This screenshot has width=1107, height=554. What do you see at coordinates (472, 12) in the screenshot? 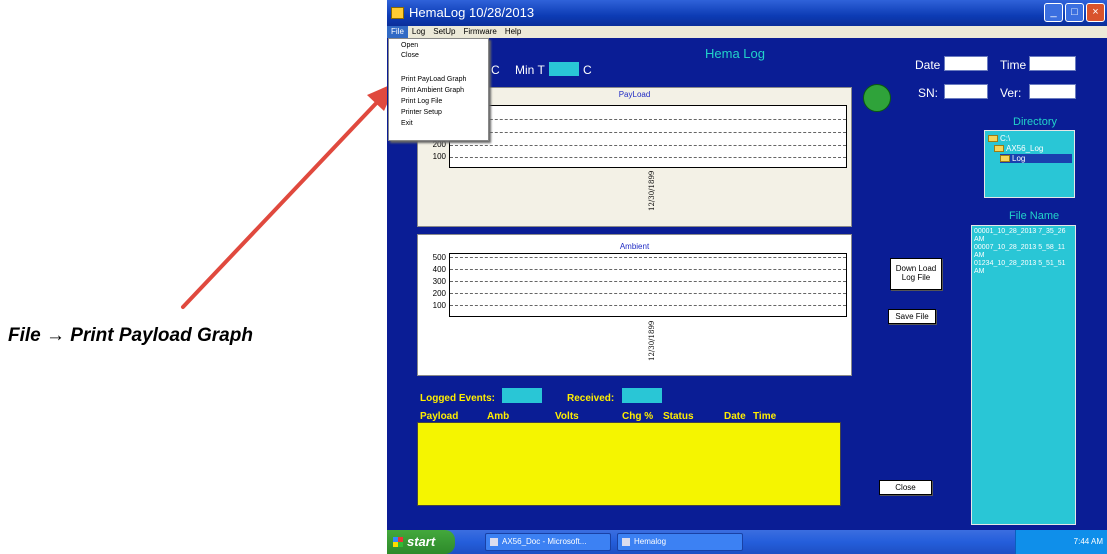
I see `window-title: HemaLog 10/28/2013` at bounding box center [472, 12].